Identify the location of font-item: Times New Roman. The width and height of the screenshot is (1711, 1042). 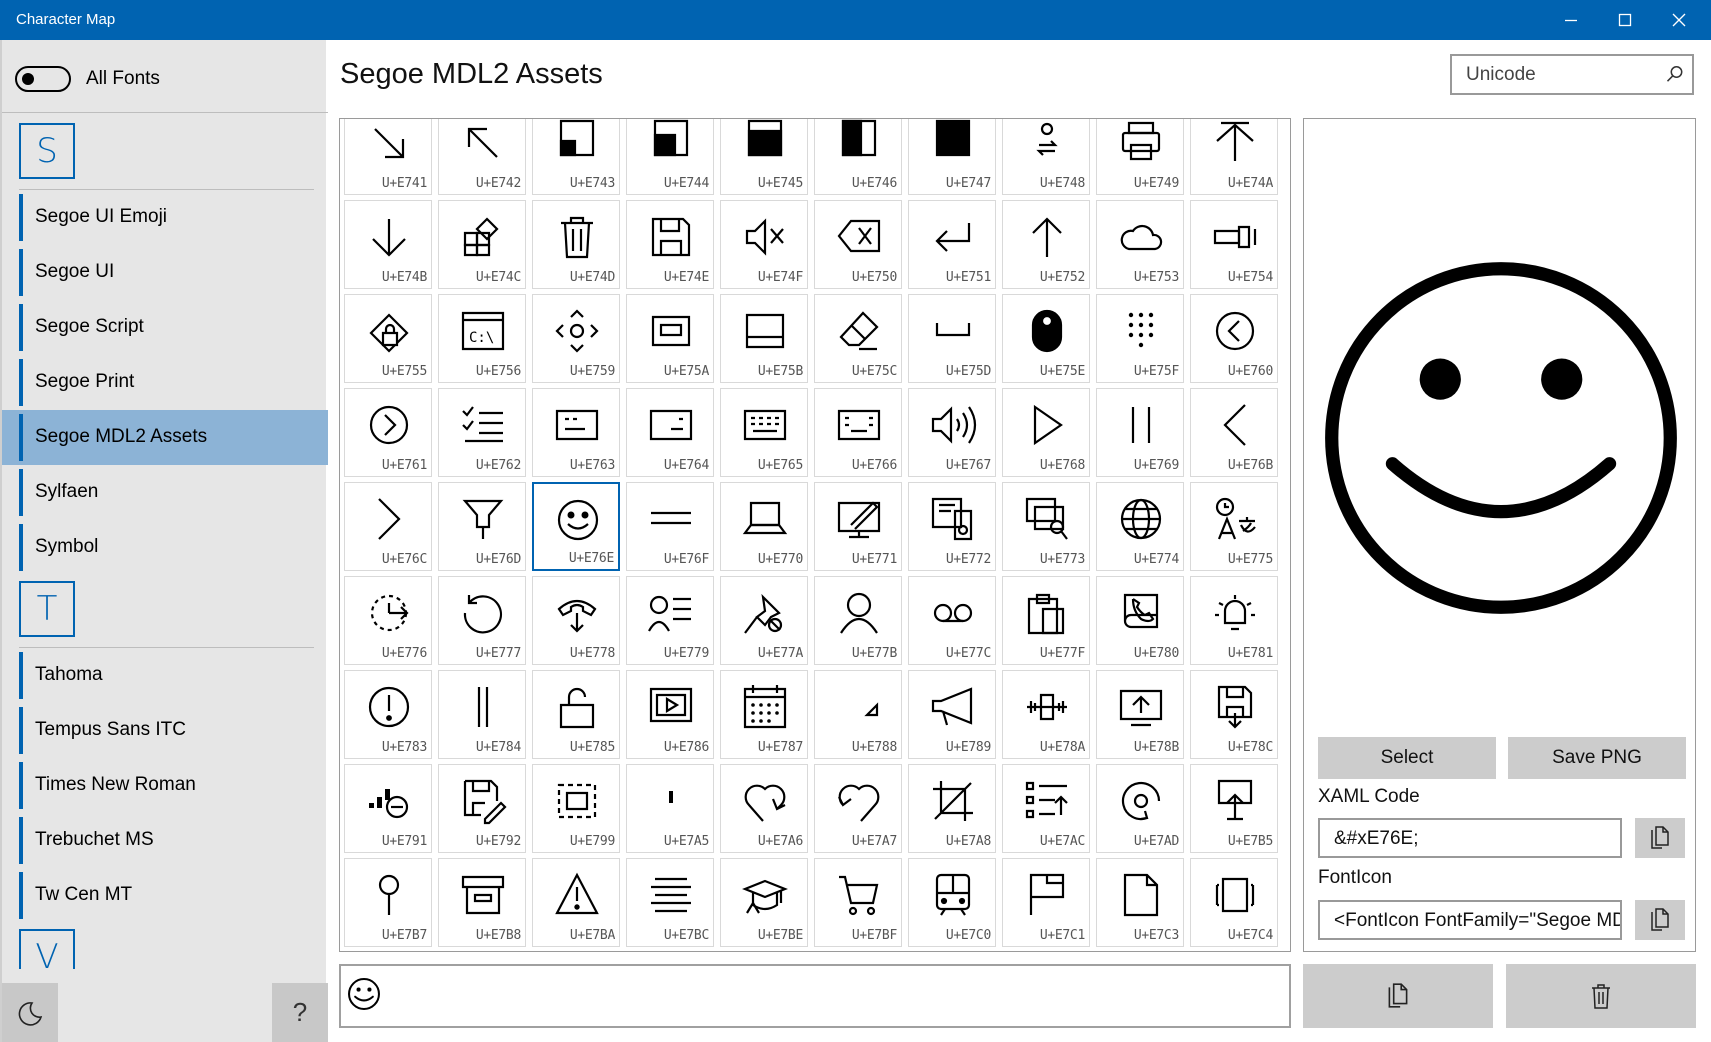
(165, 785).